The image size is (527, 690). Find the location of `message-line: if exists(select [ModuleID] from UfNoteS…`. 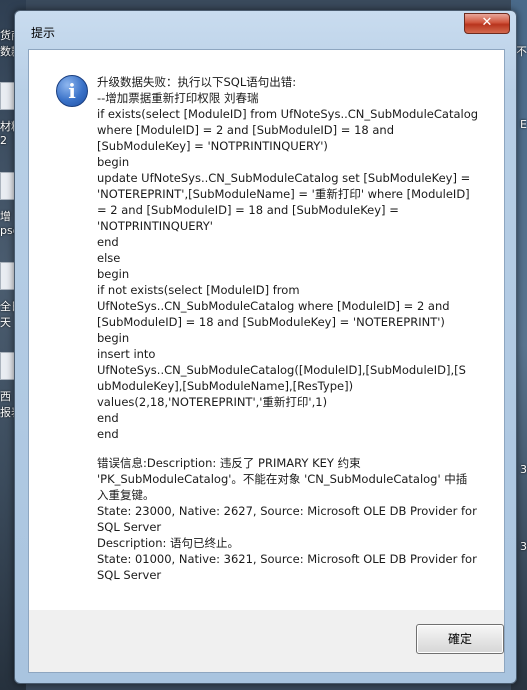

message-line: if exists(select [ModuleID] from UfNoteS… is located at coordinates (288, 114).